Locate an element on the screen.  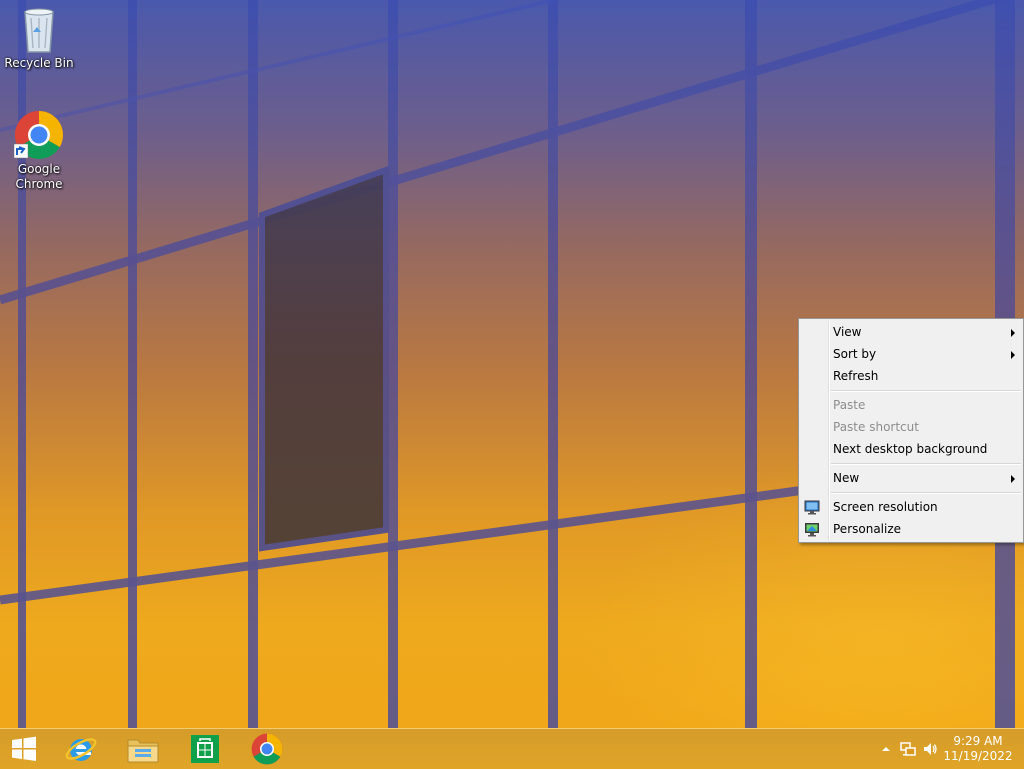
chrome-label-line1: Google is located at coordinates (39, 169).